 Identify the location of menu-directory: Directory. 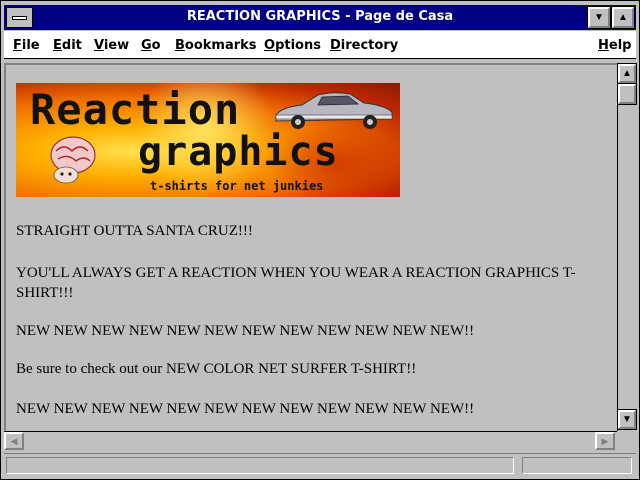
(364, 45).